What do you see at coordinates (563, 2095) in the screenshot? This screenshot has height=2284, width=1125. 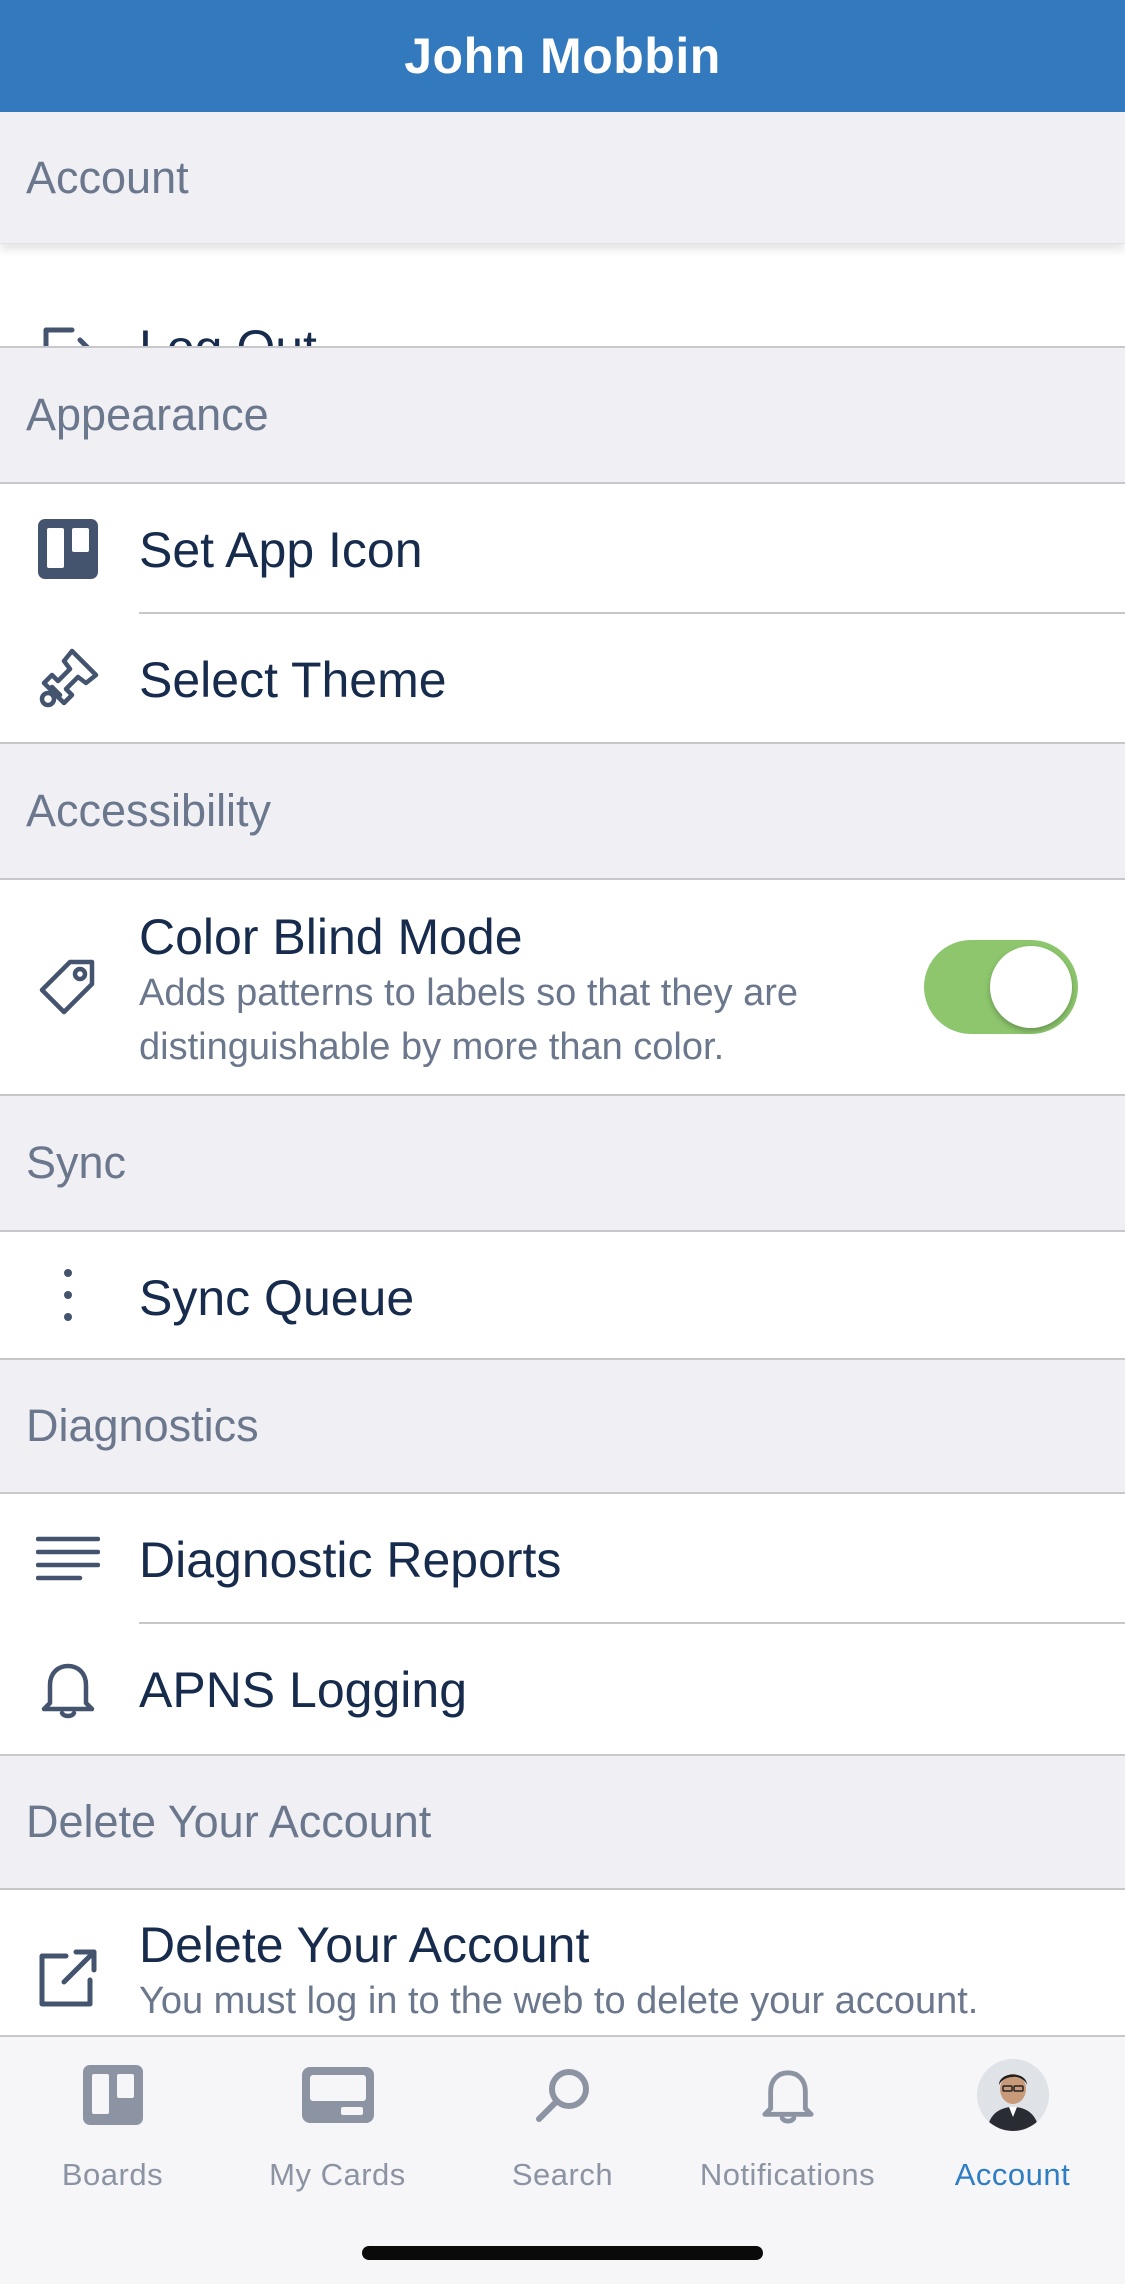 I see `search-icon` at bounding box center [563, 2095].